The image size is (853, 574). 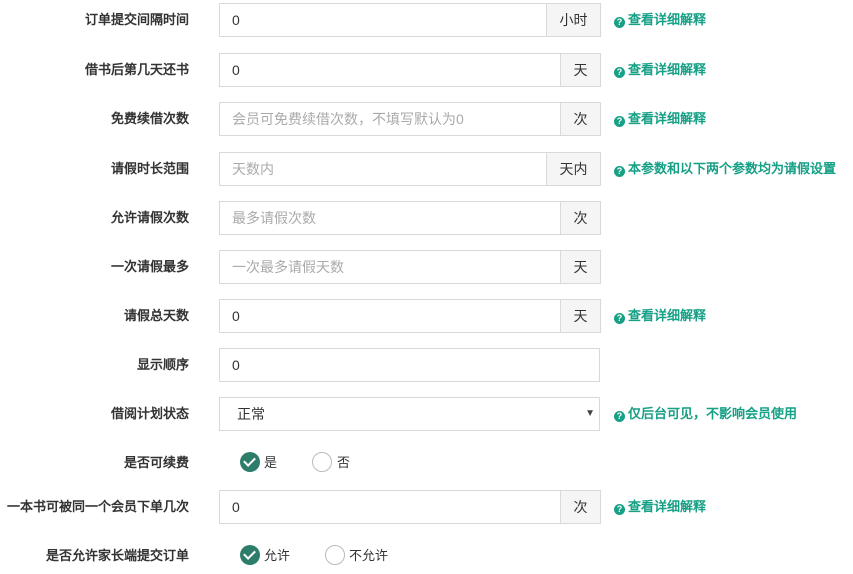 What do you see at coordinates (369, 555) in the screenshot?
I see `parent-order-option-deny-label: 不允许` at bounding box center [369, 555].